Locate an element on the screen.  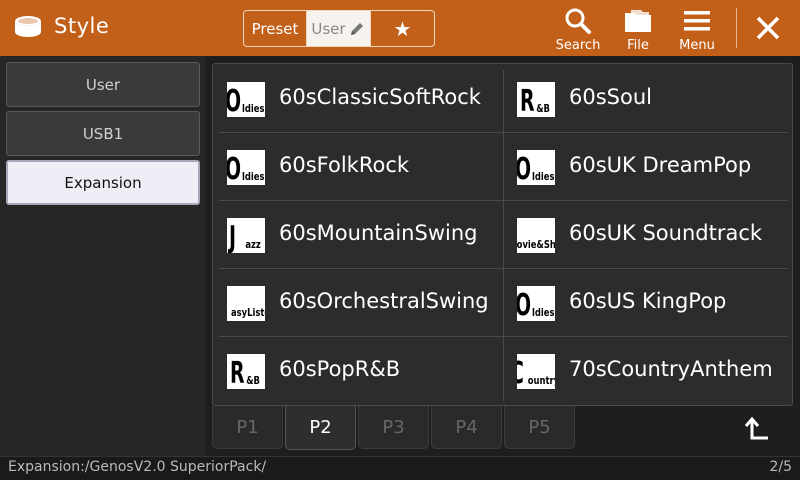
sidebar-item-expansion: Expansion is located at coordinates (103, 182).